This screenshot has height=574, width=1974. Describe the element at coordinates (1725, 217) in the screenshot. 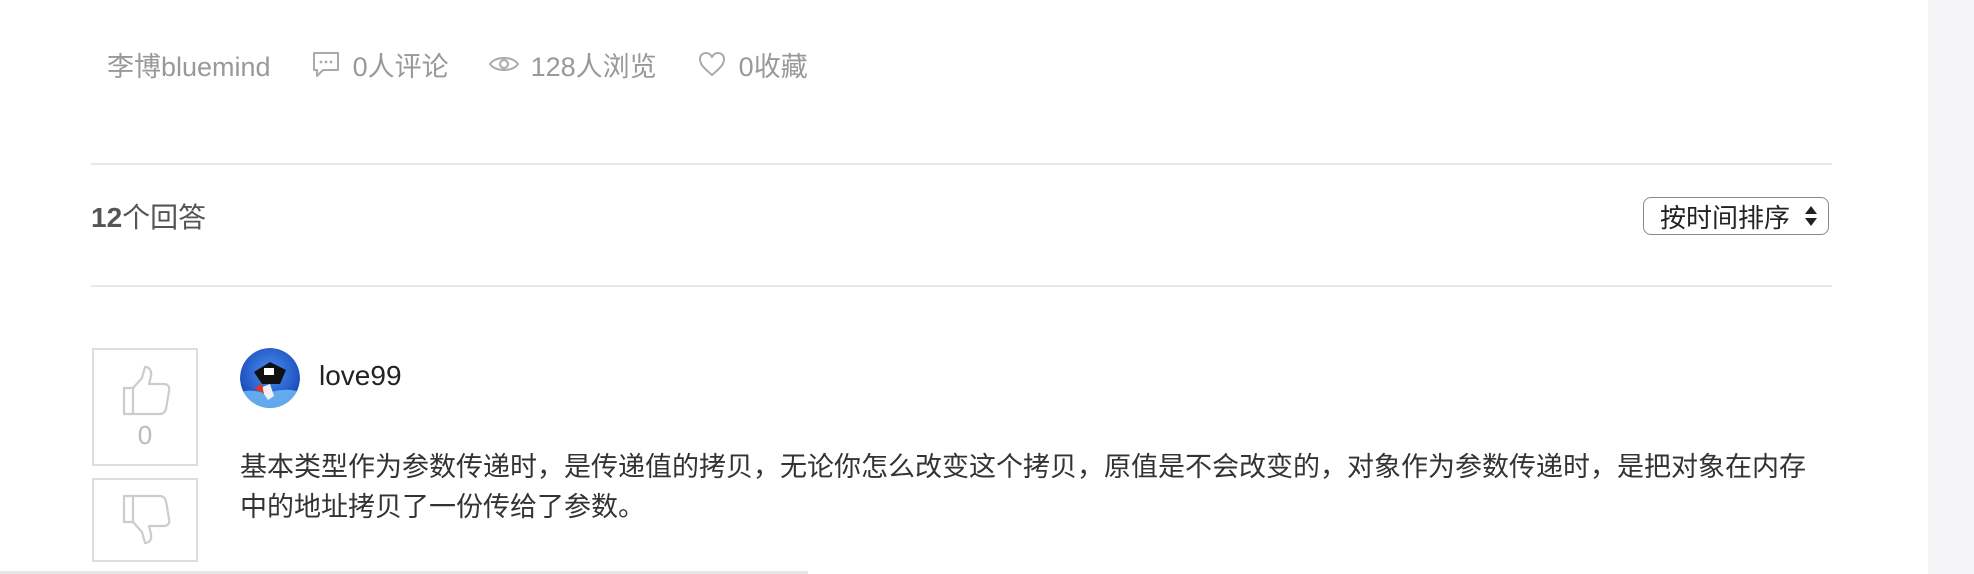

I see `sort-selected-label: 按时间排序` at that location.